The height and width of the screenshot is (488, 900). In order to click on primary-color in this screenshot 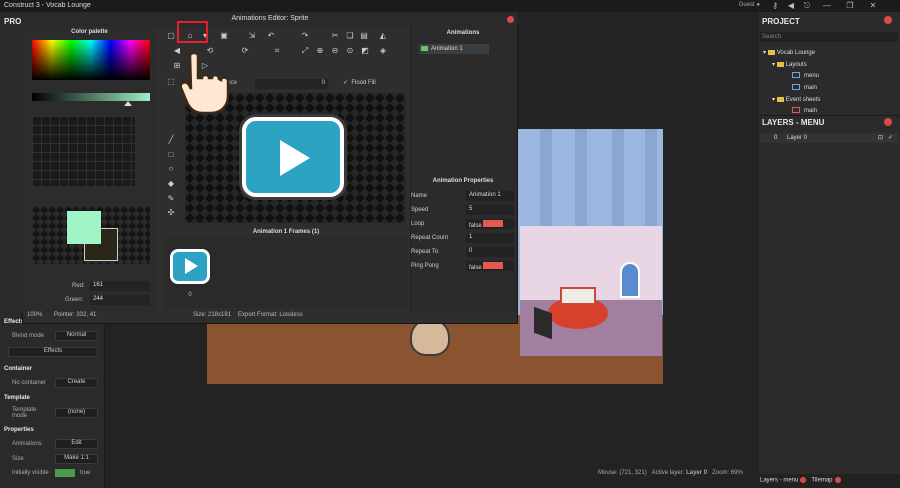, I will do `click(84, 227)`.